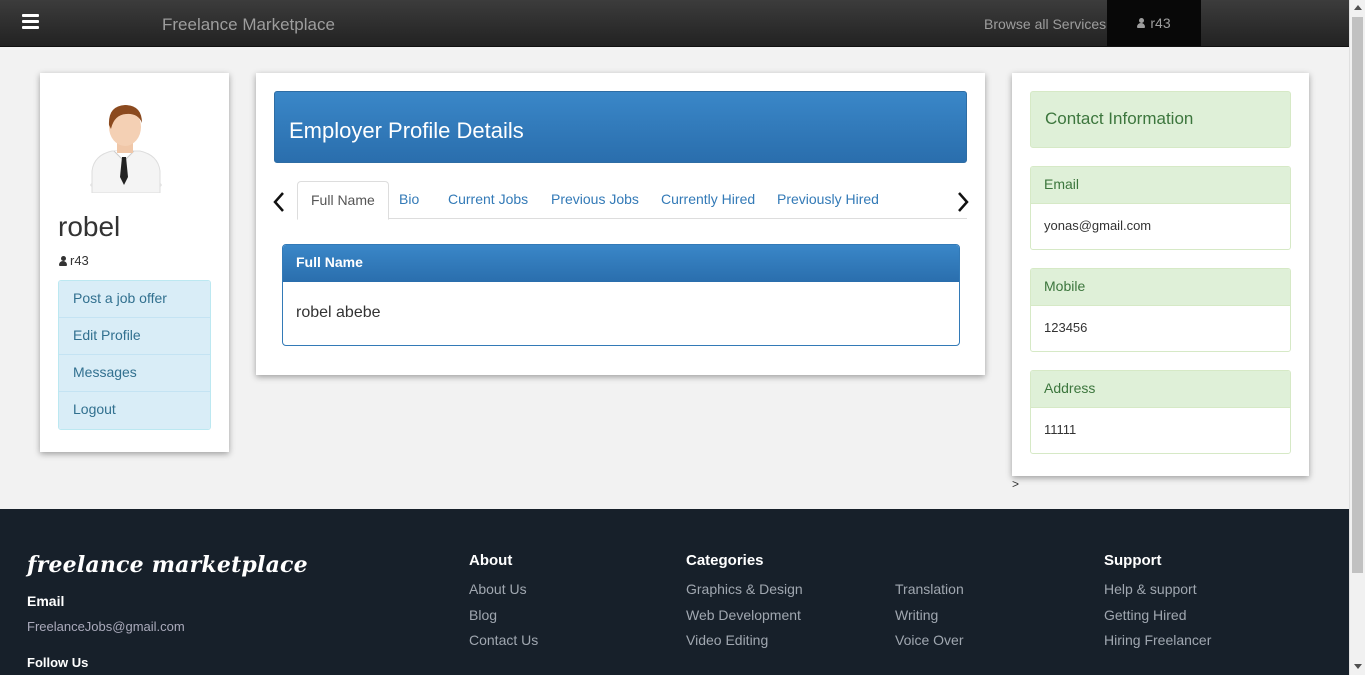  What do you see at coordinates (1157, 640) in the screenshot?
I see `footer-link-hiring-freelancer: Hiring Freelancer` at bounding box center [1157, 640].